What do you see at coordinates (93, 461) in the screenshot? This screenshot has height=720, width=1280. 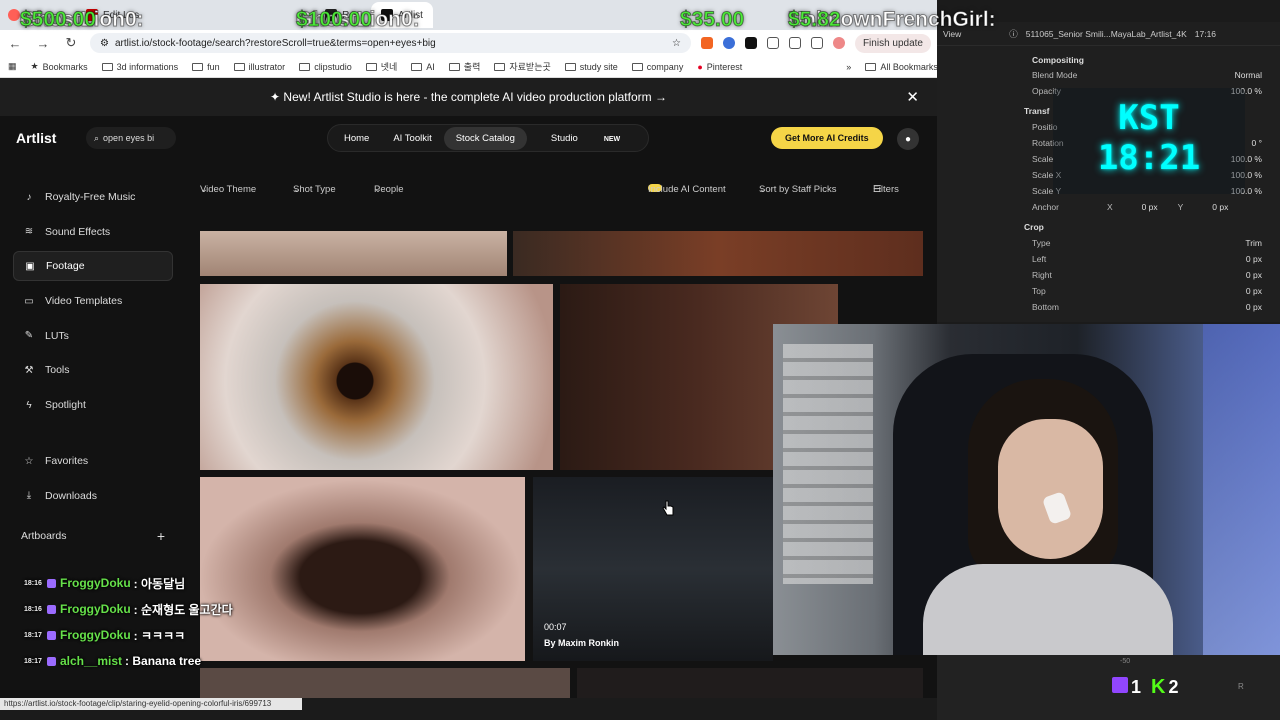 I see `sidebar-item-favorites: ☆ Favorites` at bounding box center [93, 461].